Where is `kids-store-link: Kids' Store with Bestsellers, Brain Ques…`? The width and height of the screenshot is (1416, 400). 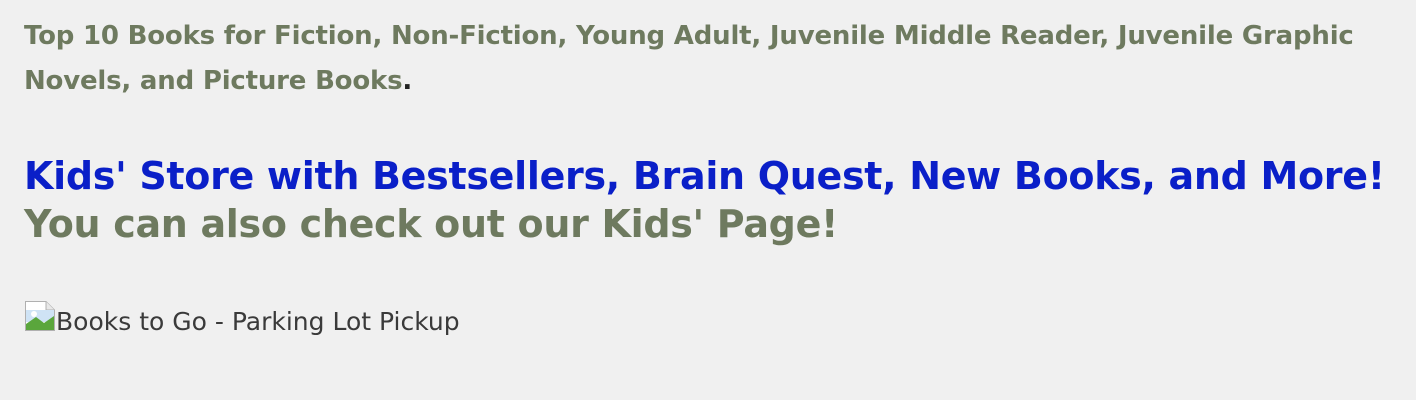 kids-store-link: Kids' Store with Bestsellers, Brain Ques… is located at coordinates (704, 176).